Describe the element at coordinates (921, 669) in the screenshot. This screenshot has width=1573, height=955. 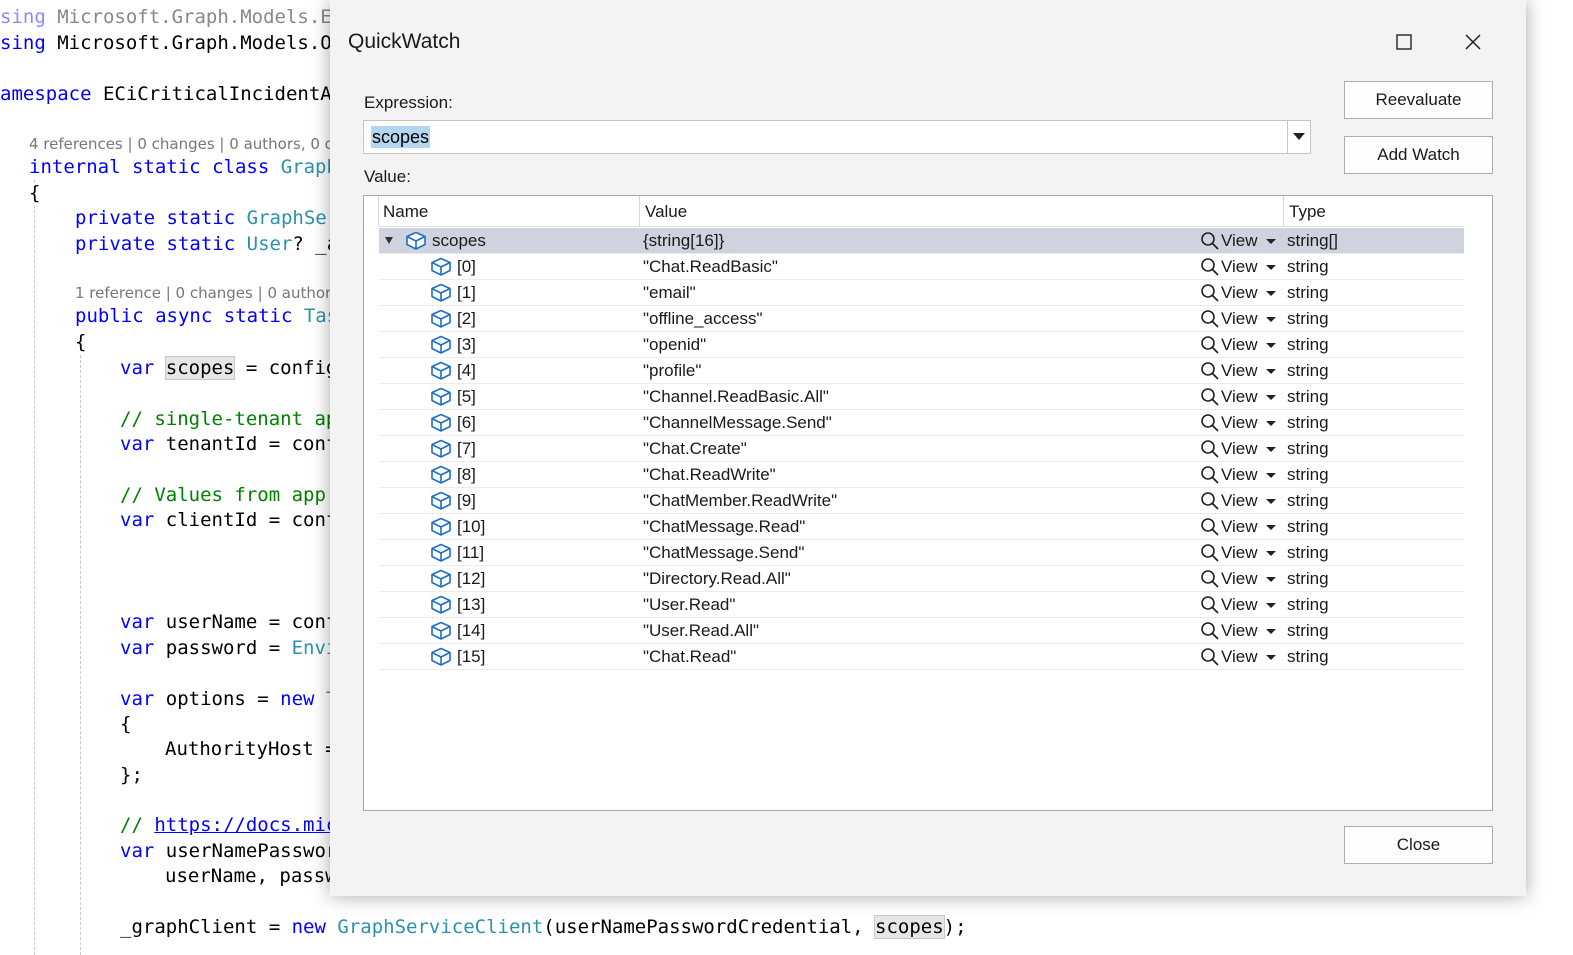
I see `row-divider` at that location.